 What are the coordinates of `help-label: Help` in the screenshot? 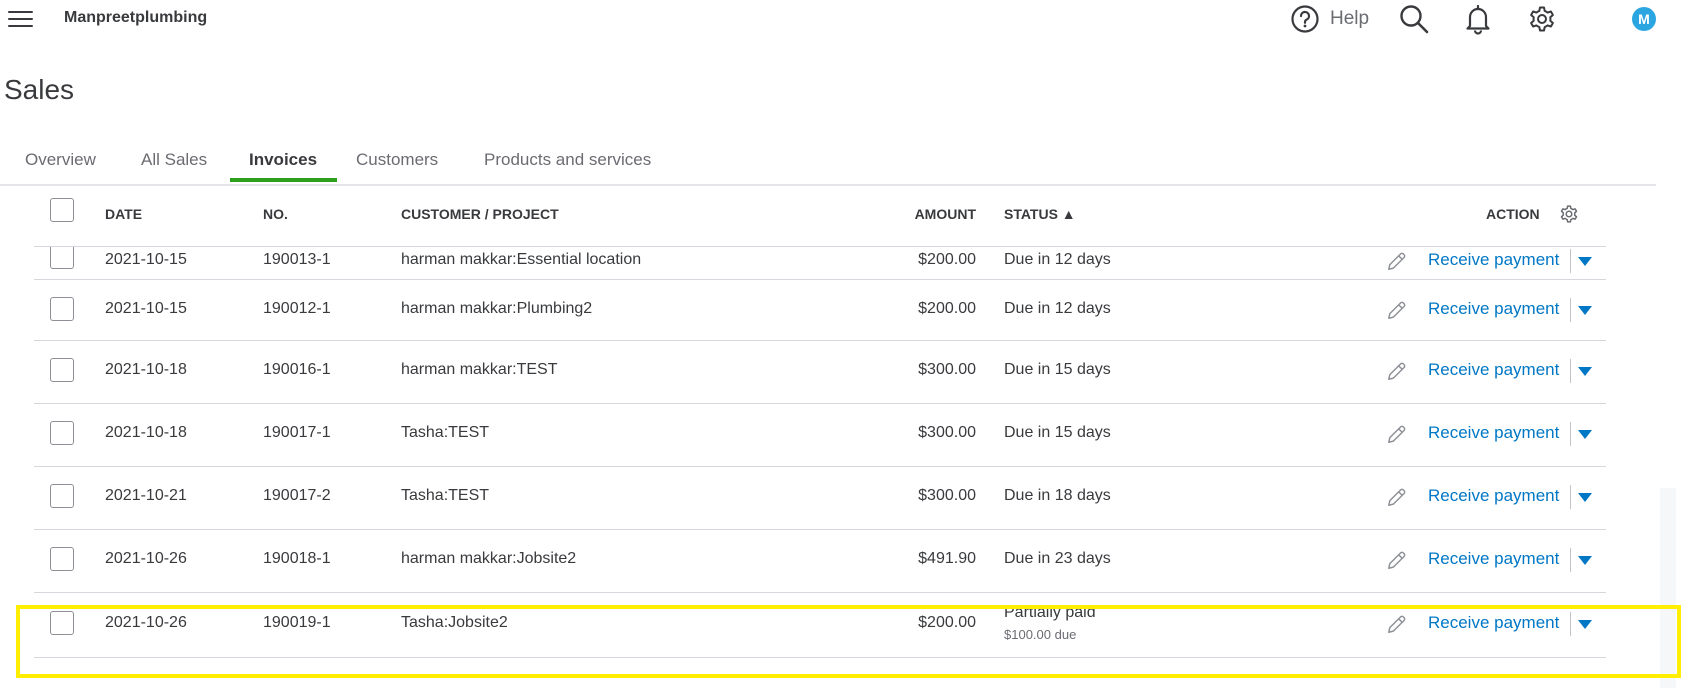 It's located at (1350, 18).